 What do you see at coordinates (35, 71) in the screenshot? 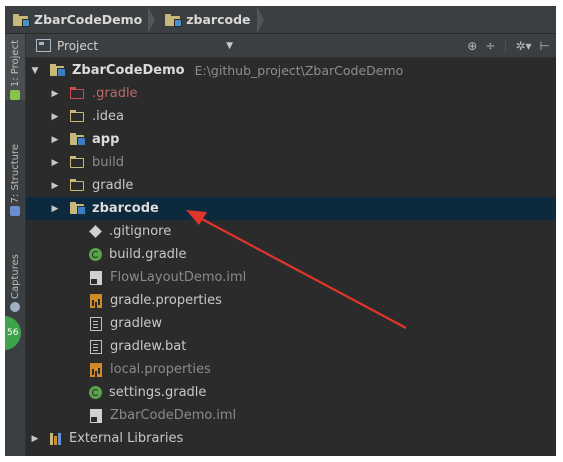
I see `expand-caret-icon: ▼` at bounding box center [35, 71].